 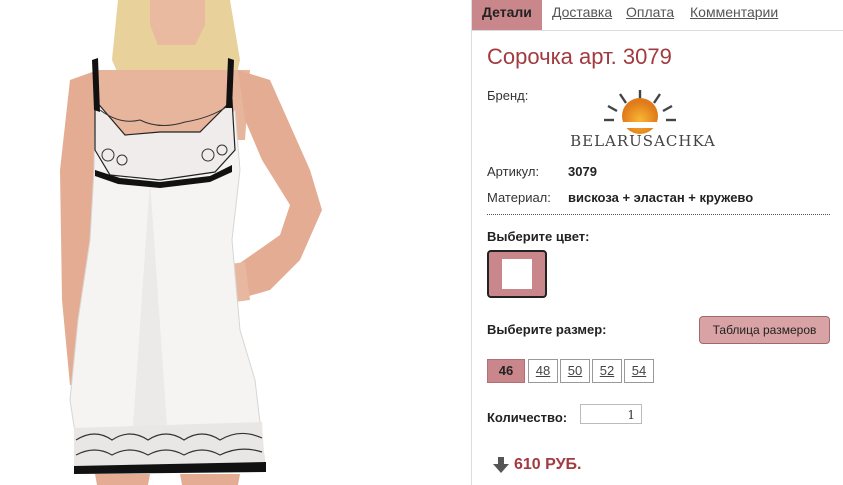 What do you see at coordinates (543, 371) in the screenshot?
I see `size-option-48: 48` at bounding box center [543, 371].